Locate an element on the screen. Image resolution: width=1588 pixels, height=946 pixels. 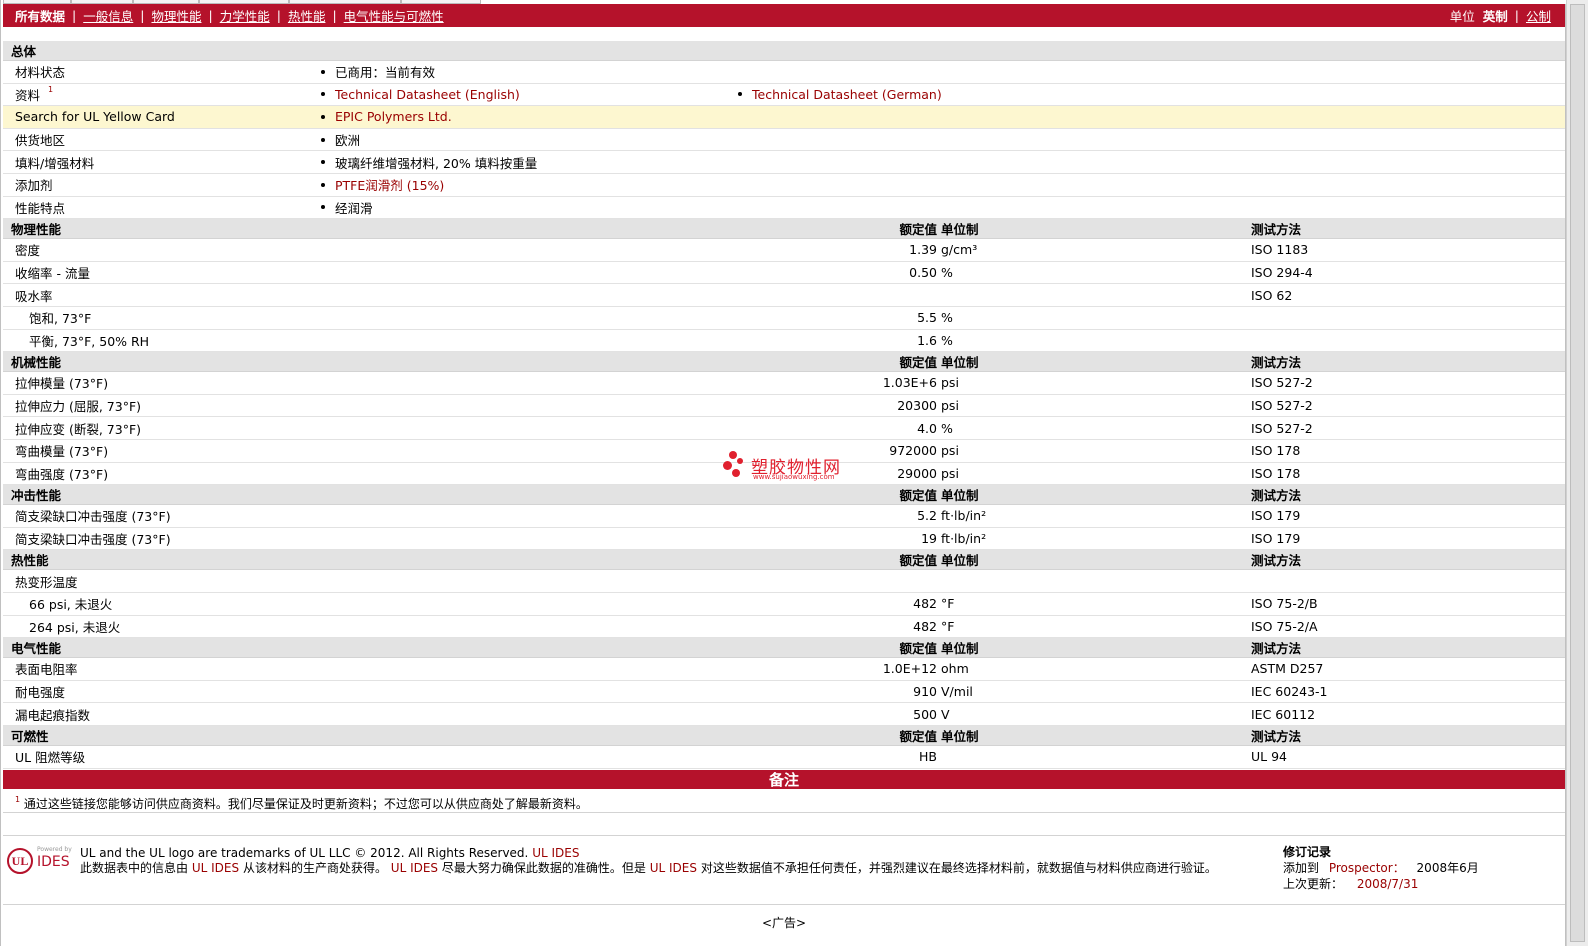
ul-logo-mark: UL is located at coordinates (20, 861).